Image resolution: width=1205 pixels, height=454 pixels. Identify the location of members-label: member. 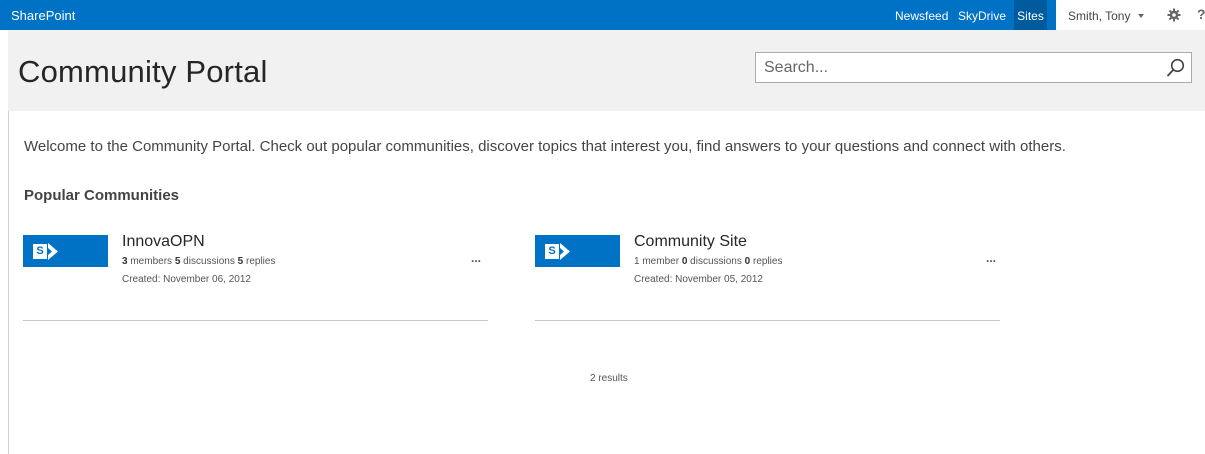
(661, 261).